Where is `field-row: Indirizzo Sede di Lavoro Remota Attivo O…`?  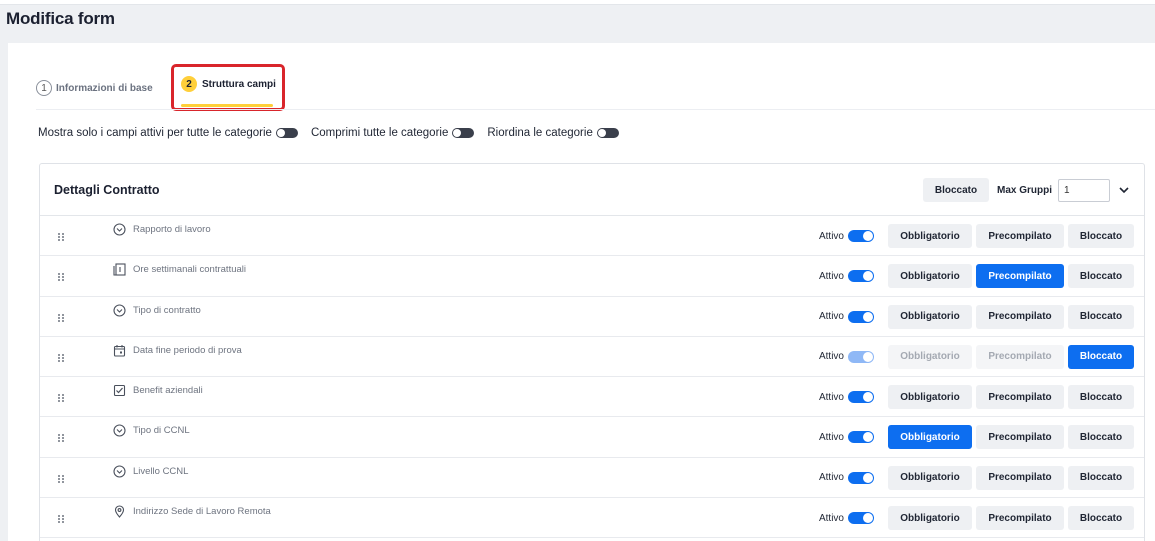
field-row: Indirizzo Sede di Lavoro Remota Attivo O… is located at coordinates (592, 518).